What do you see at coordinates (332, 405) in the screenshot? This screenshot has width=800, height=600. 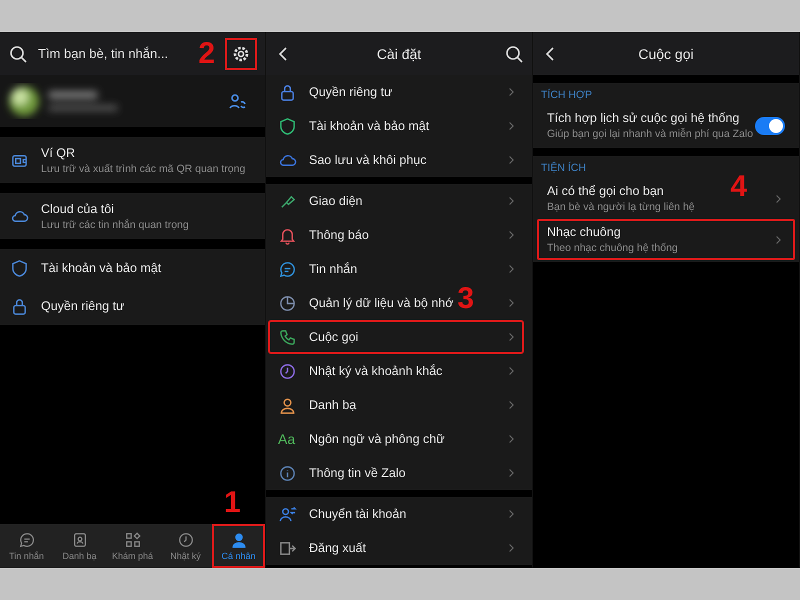 I see `settings-item: Danh bạ` at bounding box center [332, 405].